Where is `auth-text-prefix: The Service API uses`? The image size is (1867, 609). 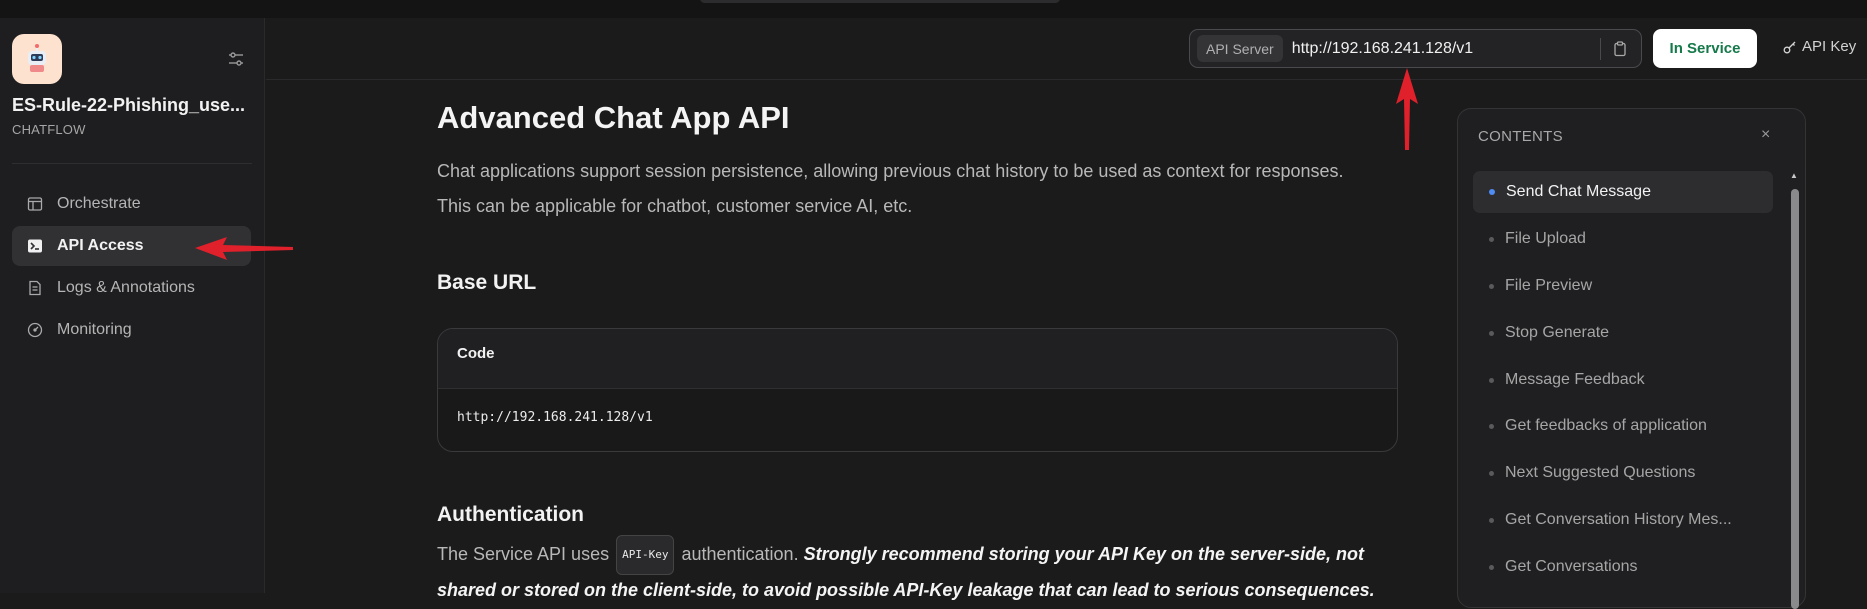 auth-text-prefix: The Service API uses is located at coordinates (523, 554).